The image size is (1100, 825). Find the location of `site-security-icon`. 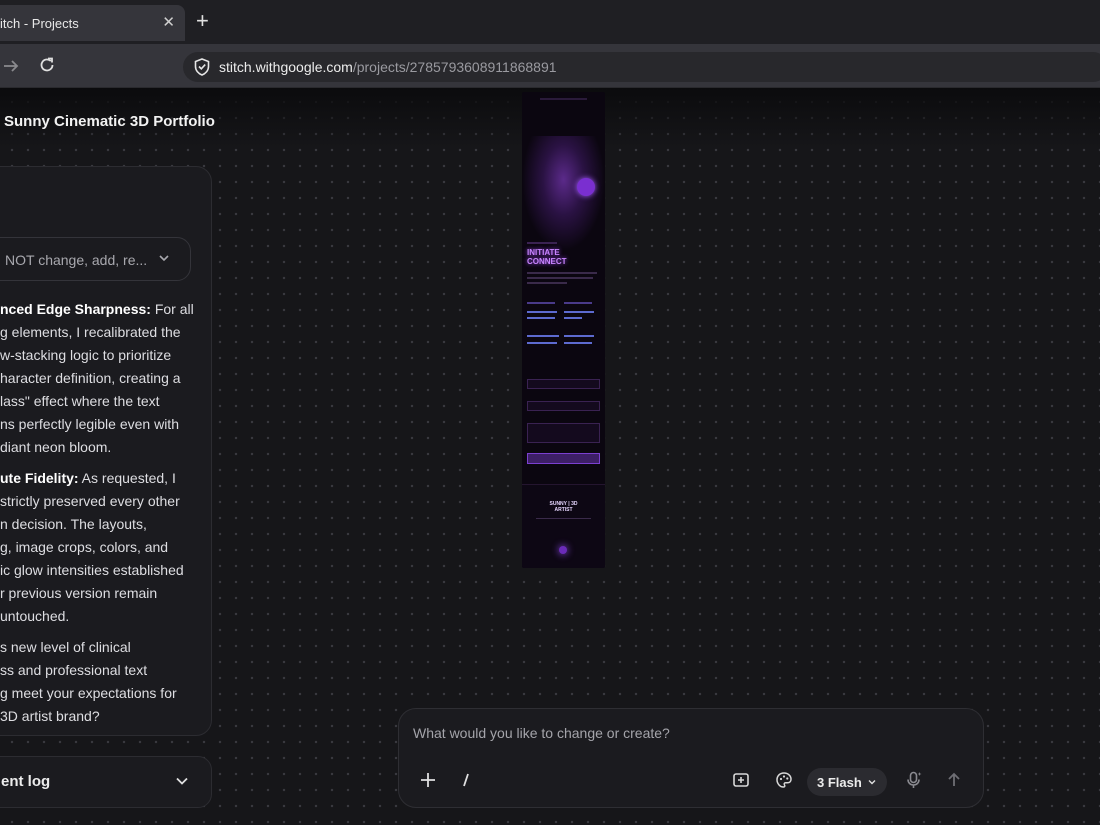

site-security-icon is located at coordinates (202, 67).